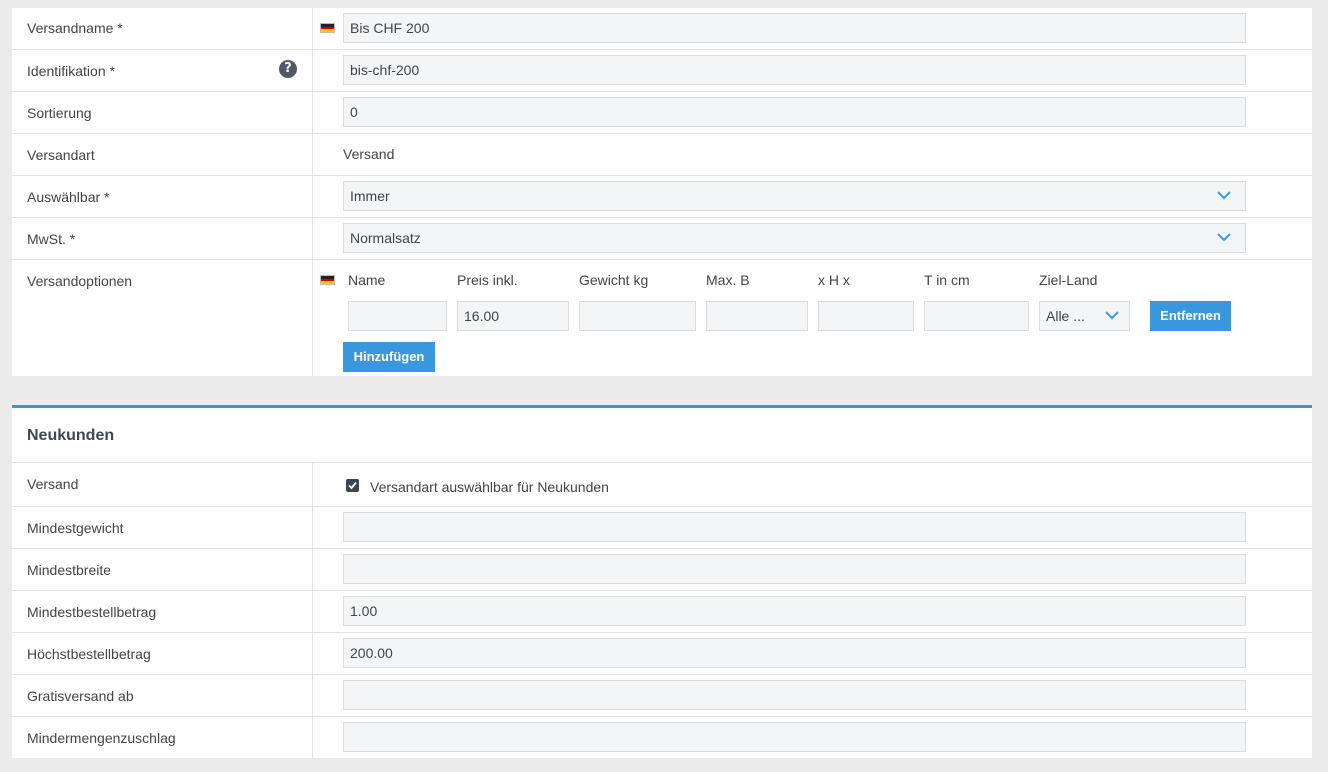 The width and height of the screenshot is (1328, 772). What do you see at coordinates (794, 28) in the screenshot?
I see `versandname-input: Bis CHF 200` at bounding box center [794, 28].